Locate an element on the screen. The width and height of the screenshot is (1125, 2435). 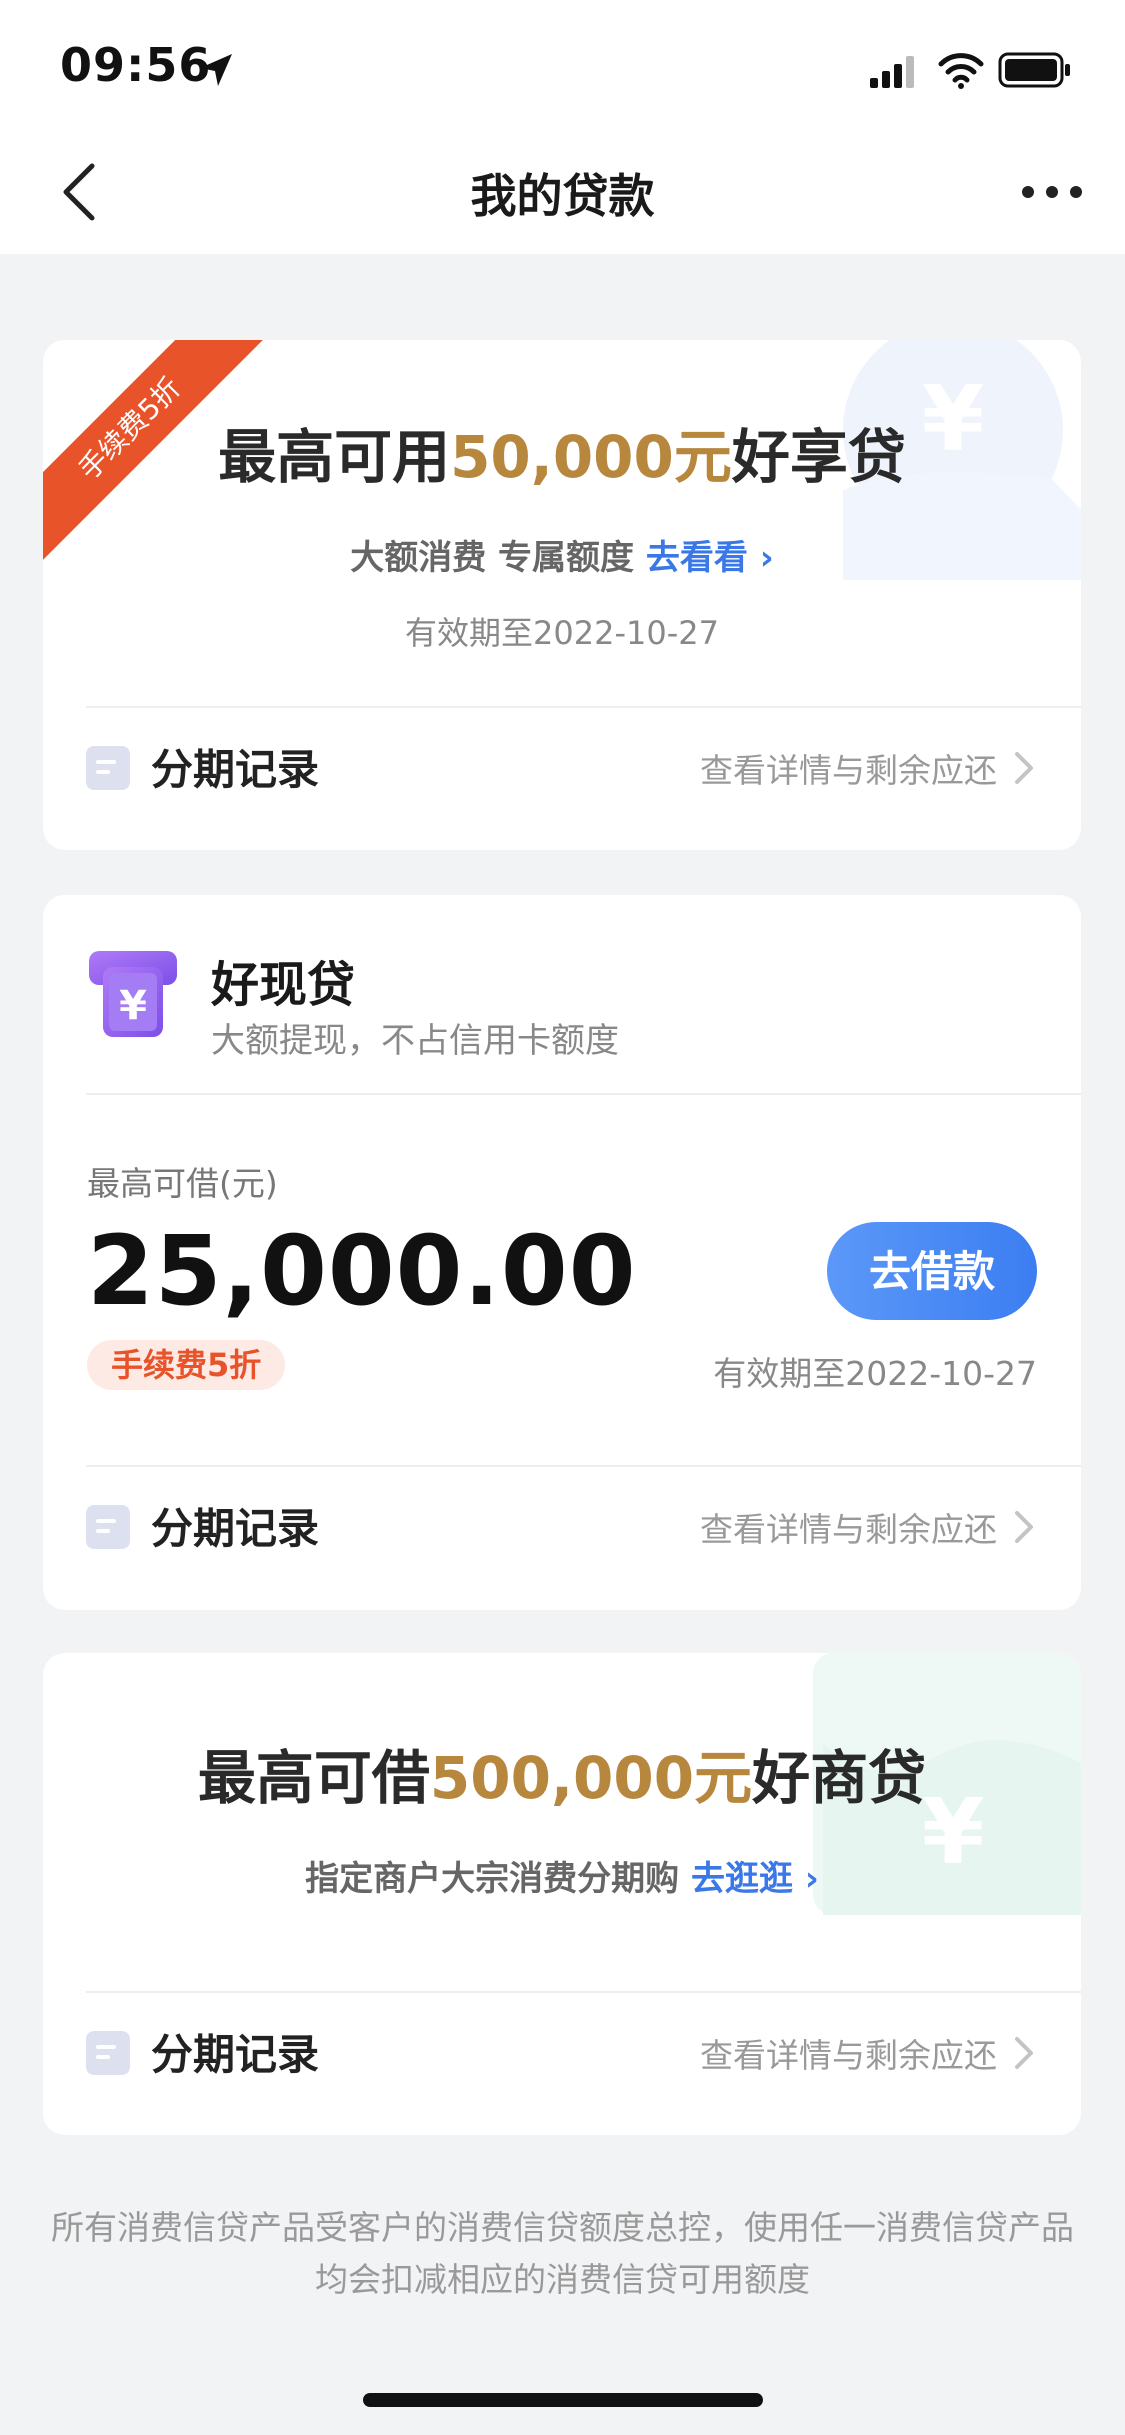
promo-title: 最高可用50,000元好享贷 is located at coordinates (562, 452).